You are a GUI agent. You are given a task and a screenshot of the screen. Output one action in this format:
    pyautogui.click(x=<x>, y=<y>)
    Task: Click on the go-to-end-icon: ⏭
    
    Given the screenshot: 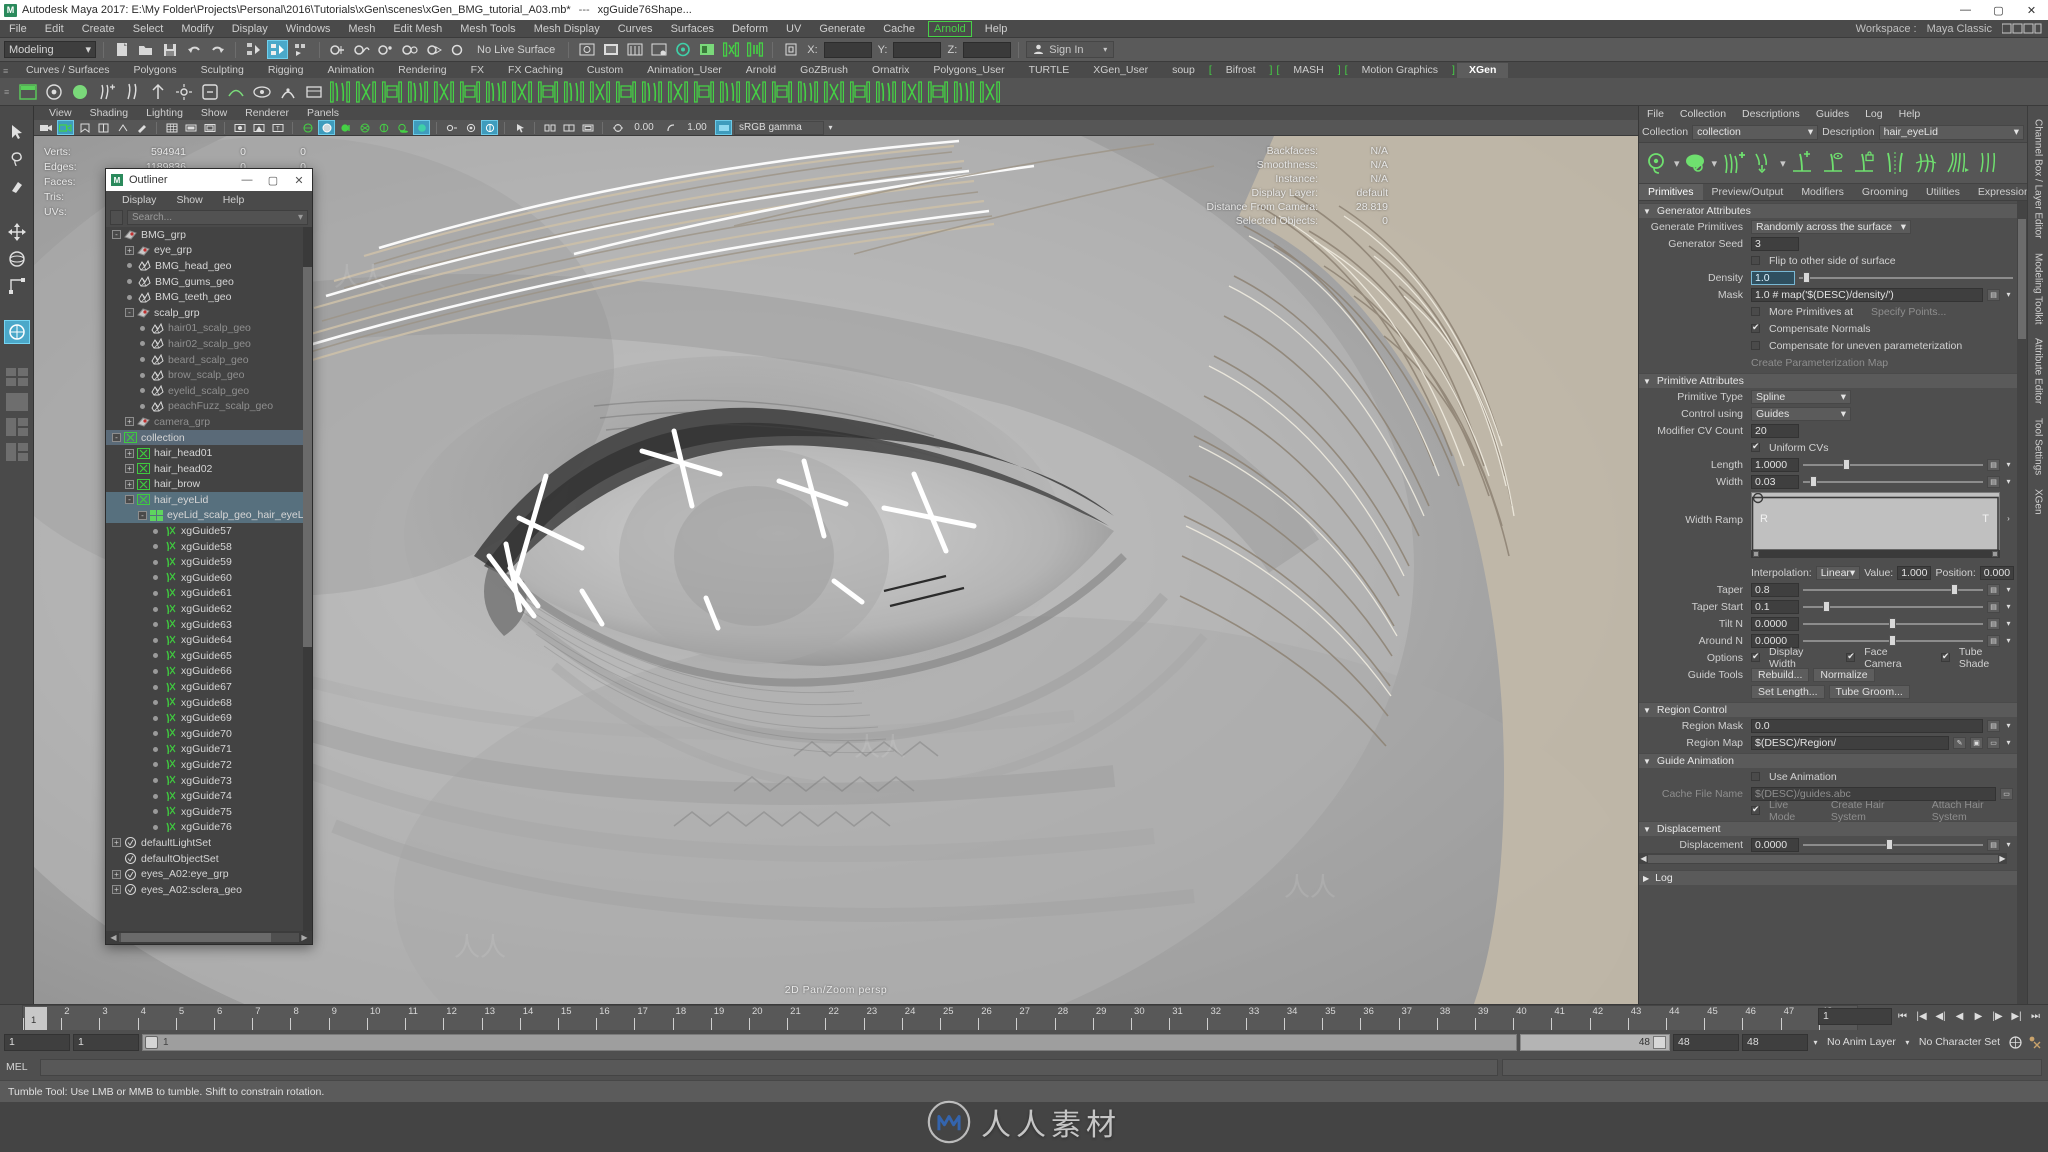 What is the action you would take?
    pyautogui.click(x=2035, y=1016)
    